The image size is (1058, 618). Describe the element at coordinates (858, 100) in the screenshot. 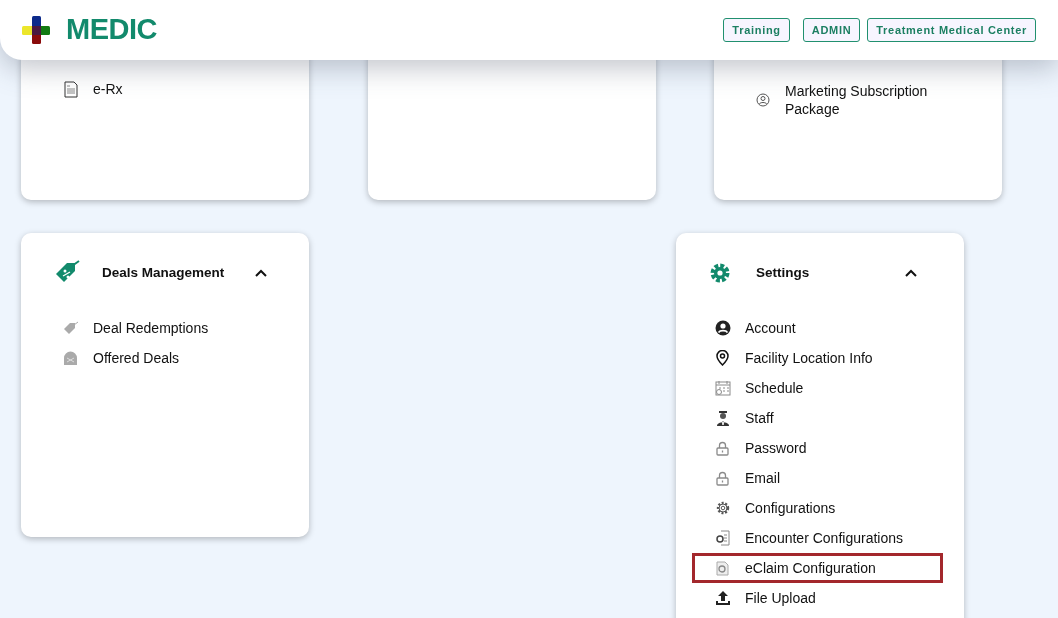

I see `menu-item: Marketing Subscription Package` at that location.